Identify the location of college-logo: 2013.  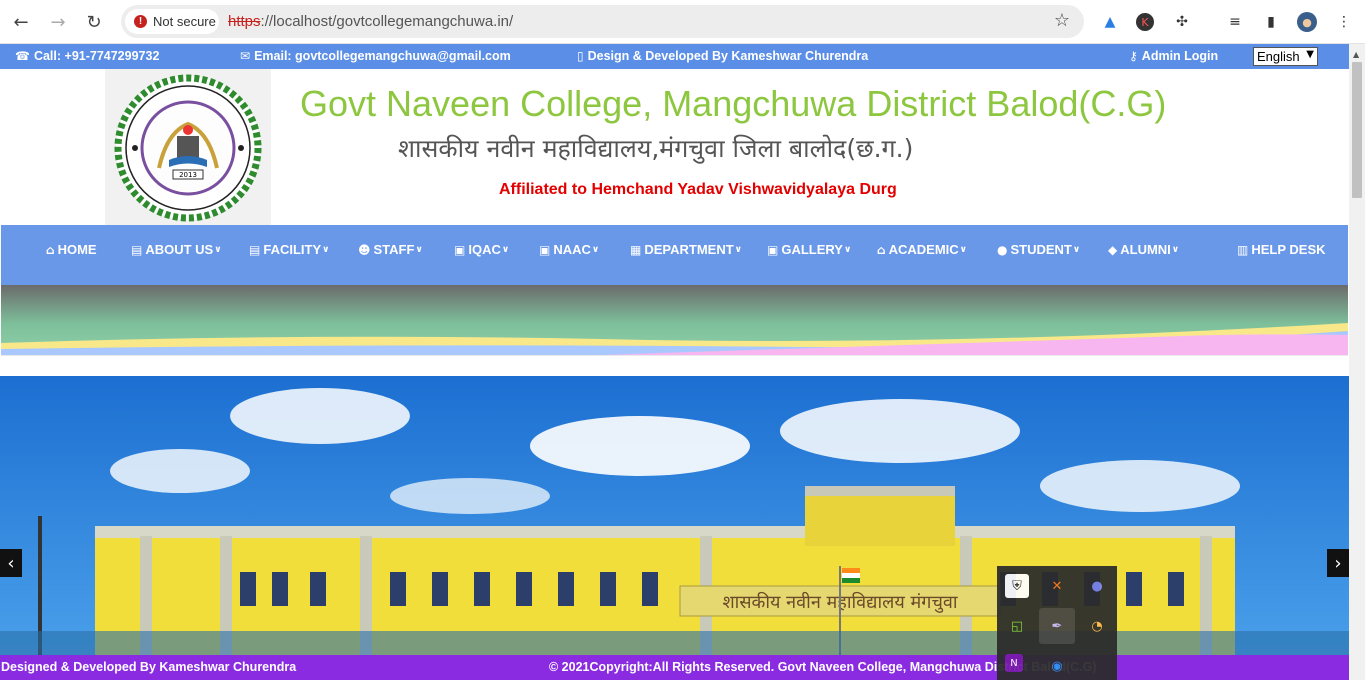
(188, 147).